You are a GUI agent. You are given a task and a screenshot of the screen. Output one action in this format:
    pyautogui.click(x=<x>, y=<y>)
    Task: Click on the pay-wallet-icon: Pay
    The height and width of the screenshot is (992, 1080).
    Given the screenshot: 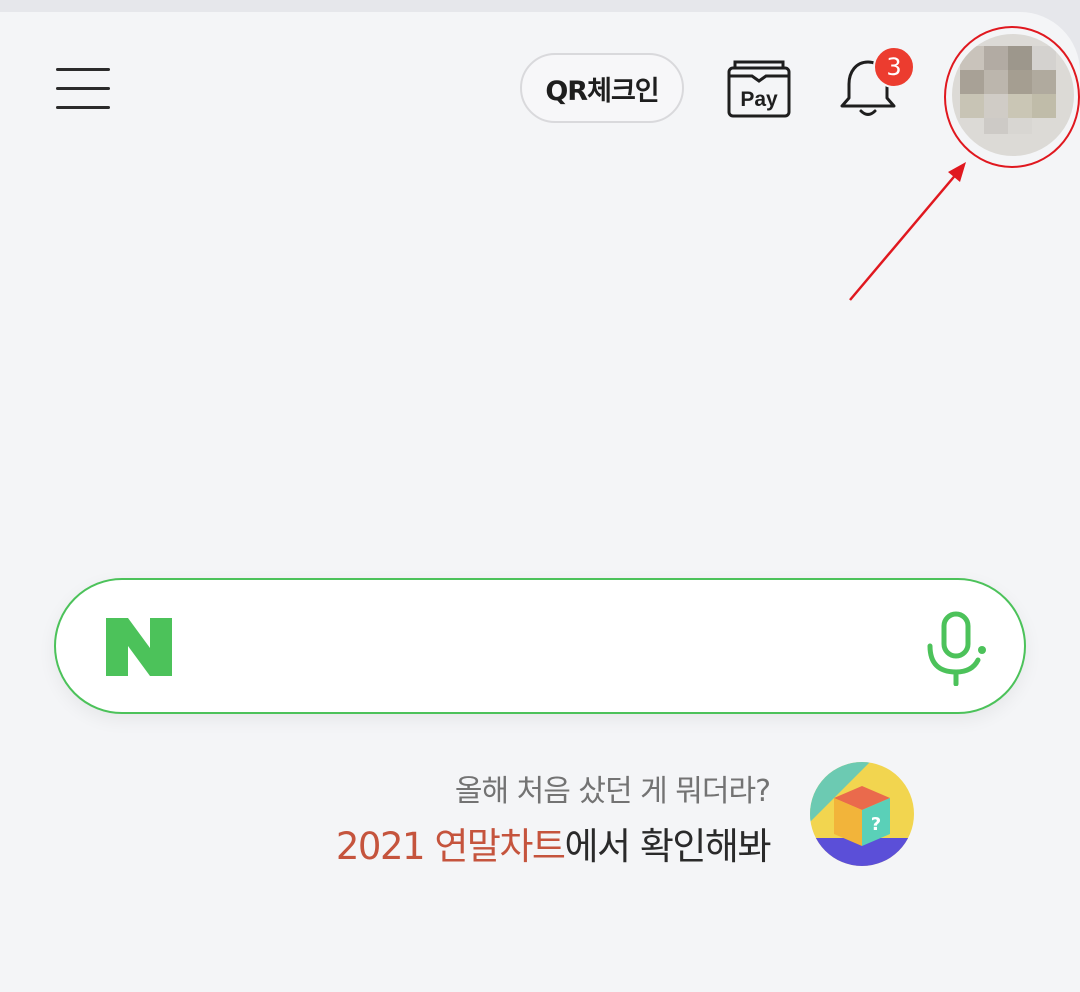 What is the action you would take?
    pyautogui.click(x=759, y=89)
    